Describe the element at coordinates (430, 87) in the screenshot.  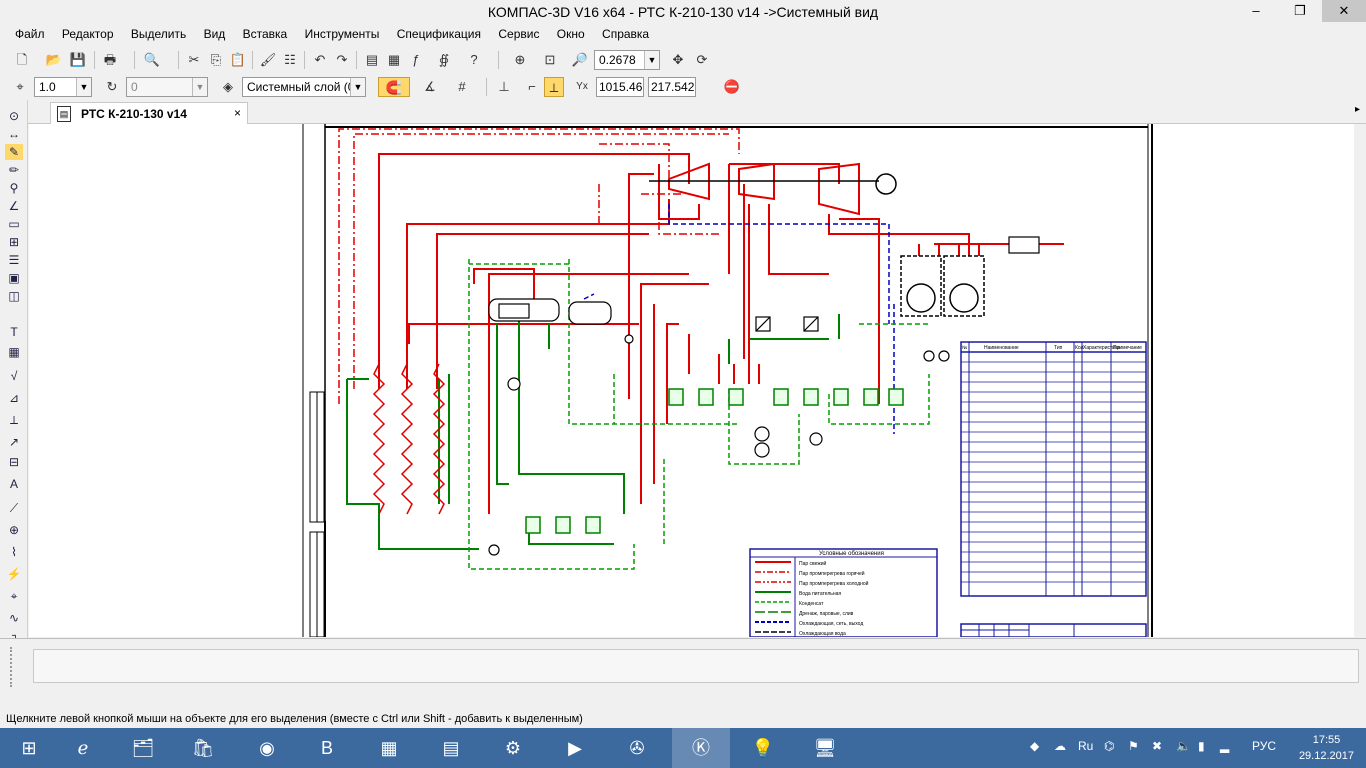
I see `orthogonal-icon: ∡` at that location.